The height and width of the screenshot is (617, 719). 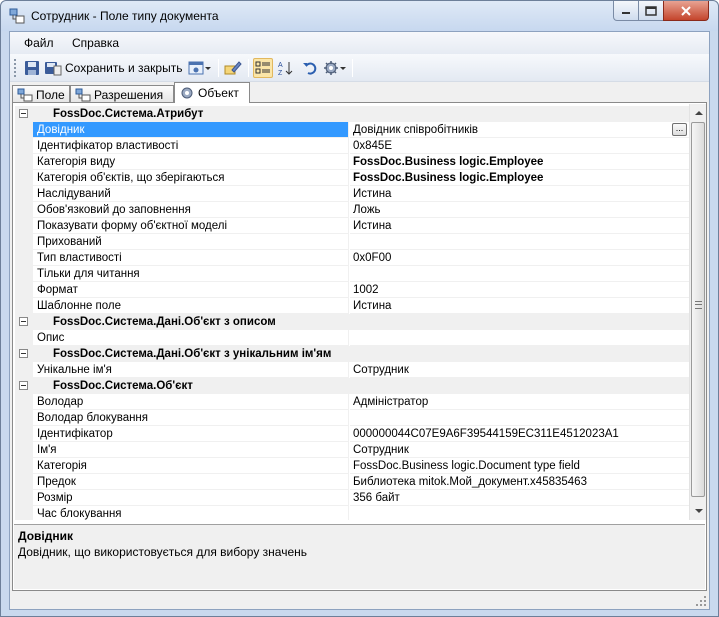 I want to click on category-label: FossDoc.Система.Об'єкт, so click(x=123, y=386).